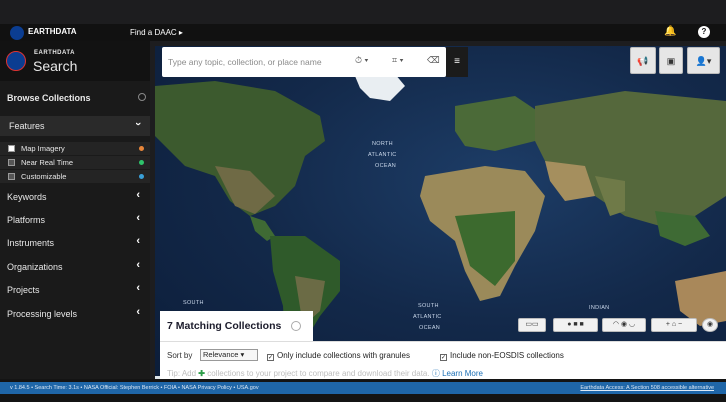  What do you see at coordinates (193, 303) in the screenshot?
I see `map-label-south-pacific: SOUTH` at bounding box center [193, 303].